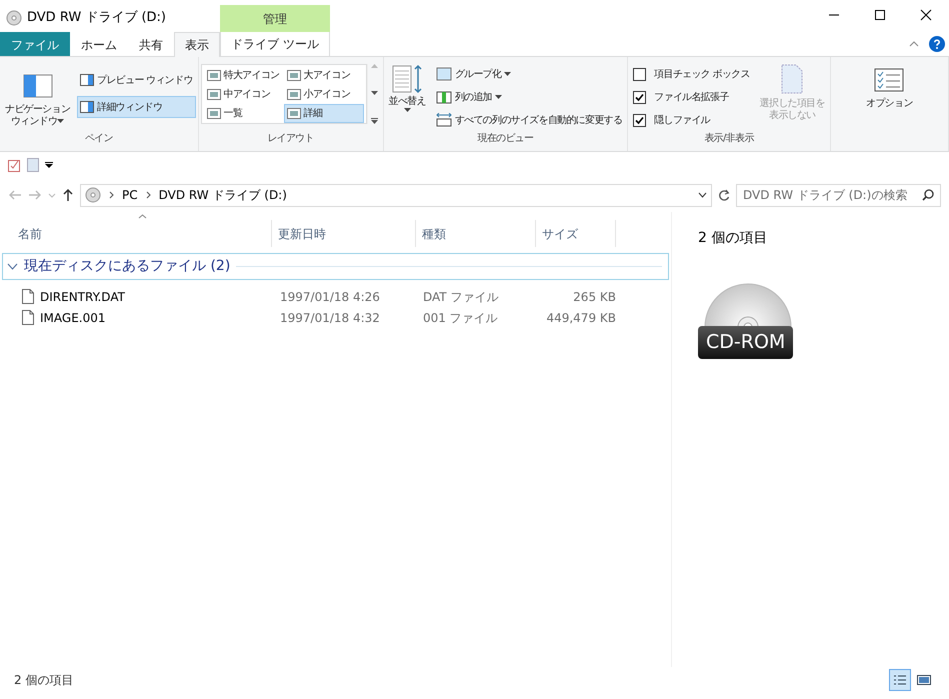 The image size is (949, 699). I want to click on context-tab-header: 管理, so click(275, 18).